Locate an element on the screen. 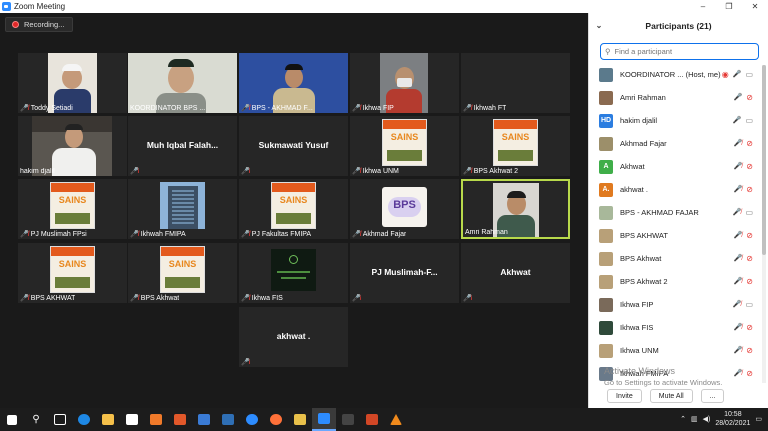 The image size is (768, 431). participant-row: BPS - AKHMAD FAJAR 🎤̸ ▭ is located at coordinates (675, 212).